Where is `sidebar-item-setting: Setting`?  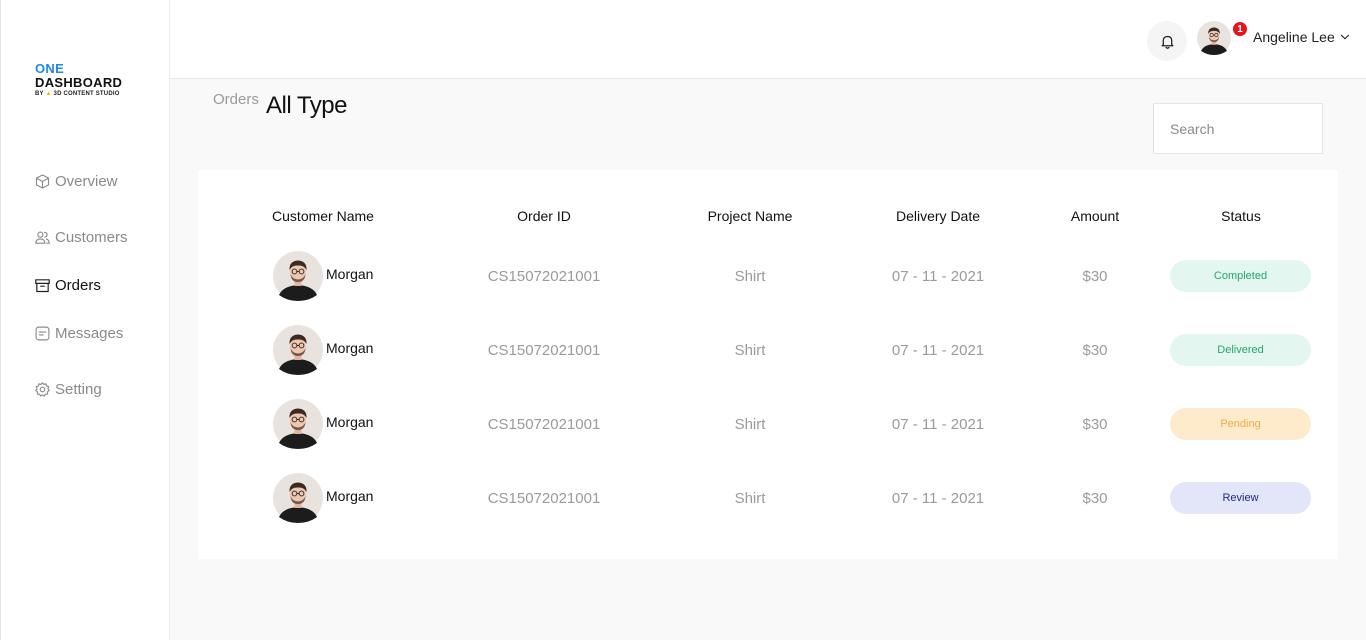
sidebar-item-setting: Setting is located at coordinates (68, 389).